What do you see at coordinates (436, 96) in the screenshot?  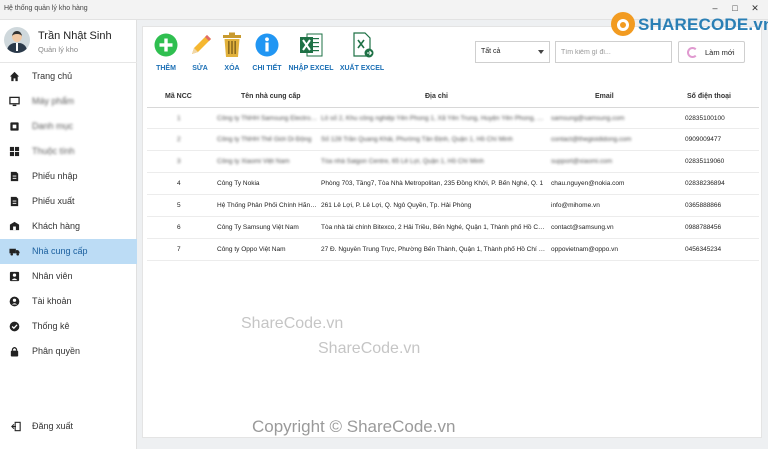 I see `column-header: Địa chỉ` at bounding box center [436, 96].